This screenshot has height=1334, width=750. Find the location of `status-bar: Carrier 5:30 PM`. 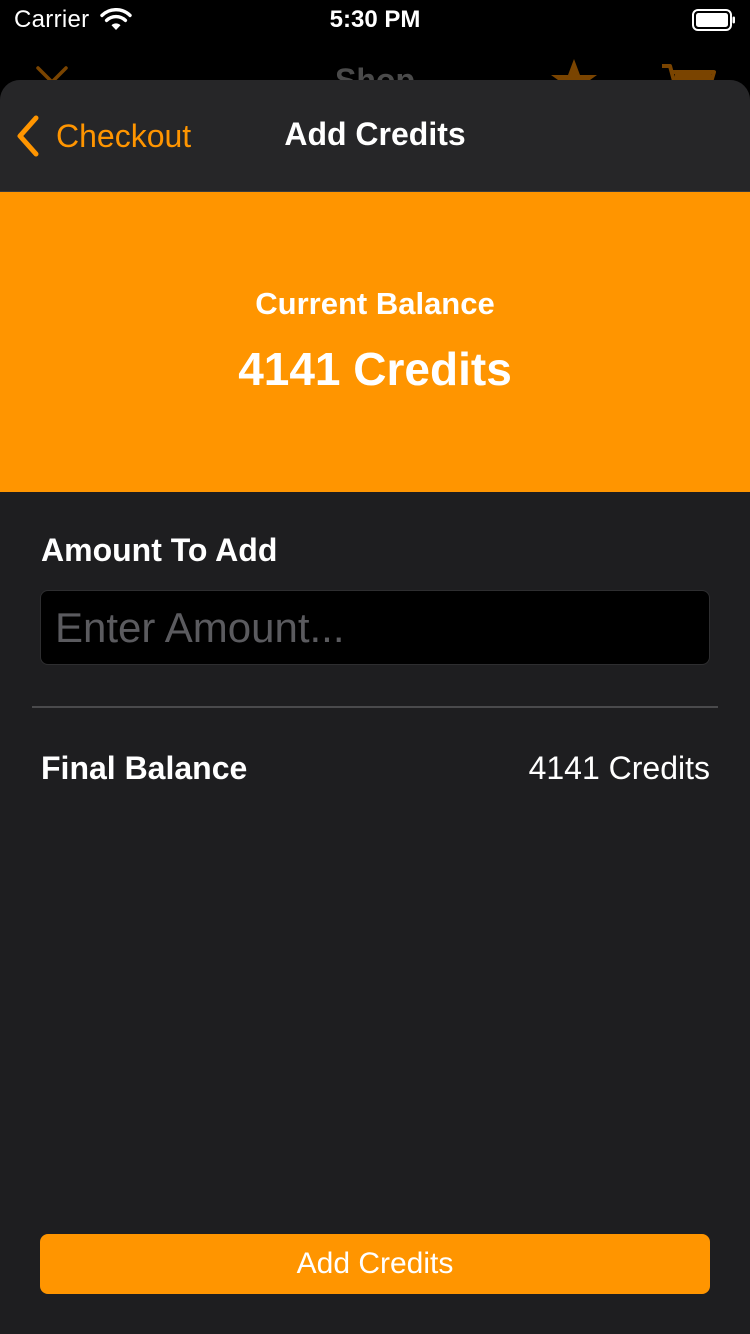

status-bar: Carrier 5:30 PM is located at coordinates (375, 20).